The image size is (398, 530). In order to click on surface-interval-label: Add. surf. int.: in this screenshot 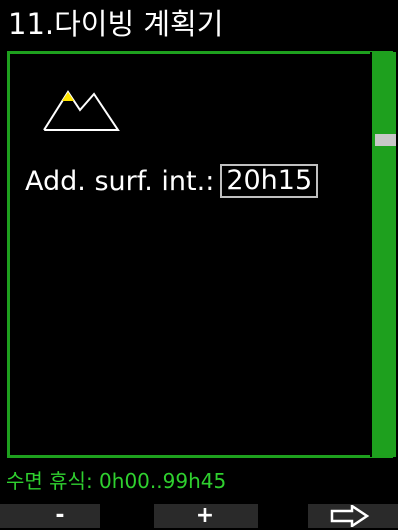, I will do `click(120, 181)`.